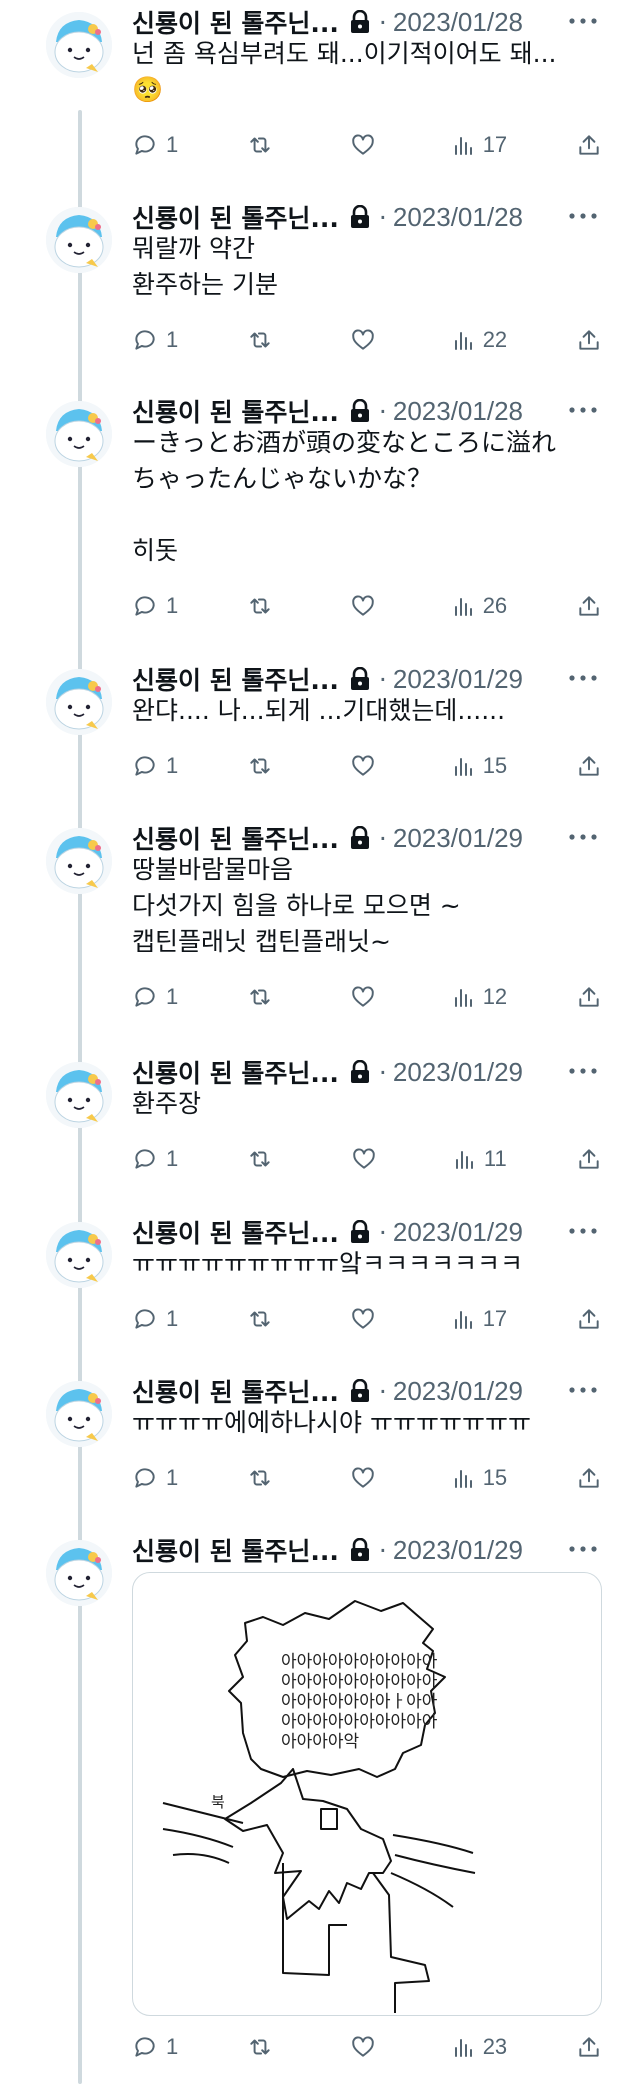 The image size is (640, 2084). What do you see at coordinates (480, 340) in the screenshot?
I see `views-button: 22` at bounding box center [480, 340].